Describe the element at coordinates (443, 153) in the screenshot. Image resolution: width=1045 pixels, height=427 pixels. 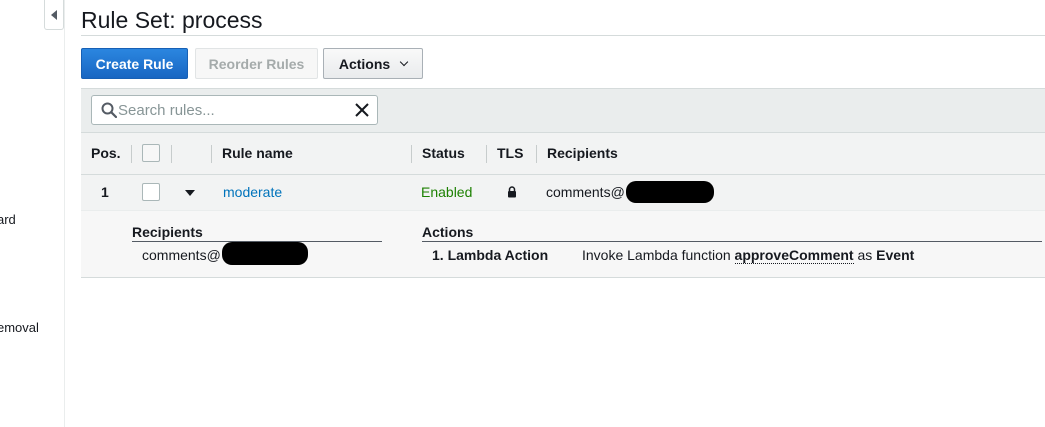
I see `column-header-status: Status` at that location.